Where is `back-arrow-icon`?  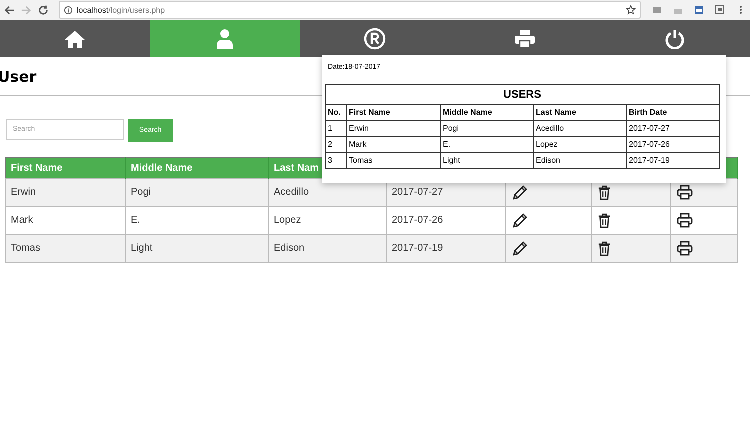
back-arrow-icon is located at coordinates (9, 10).